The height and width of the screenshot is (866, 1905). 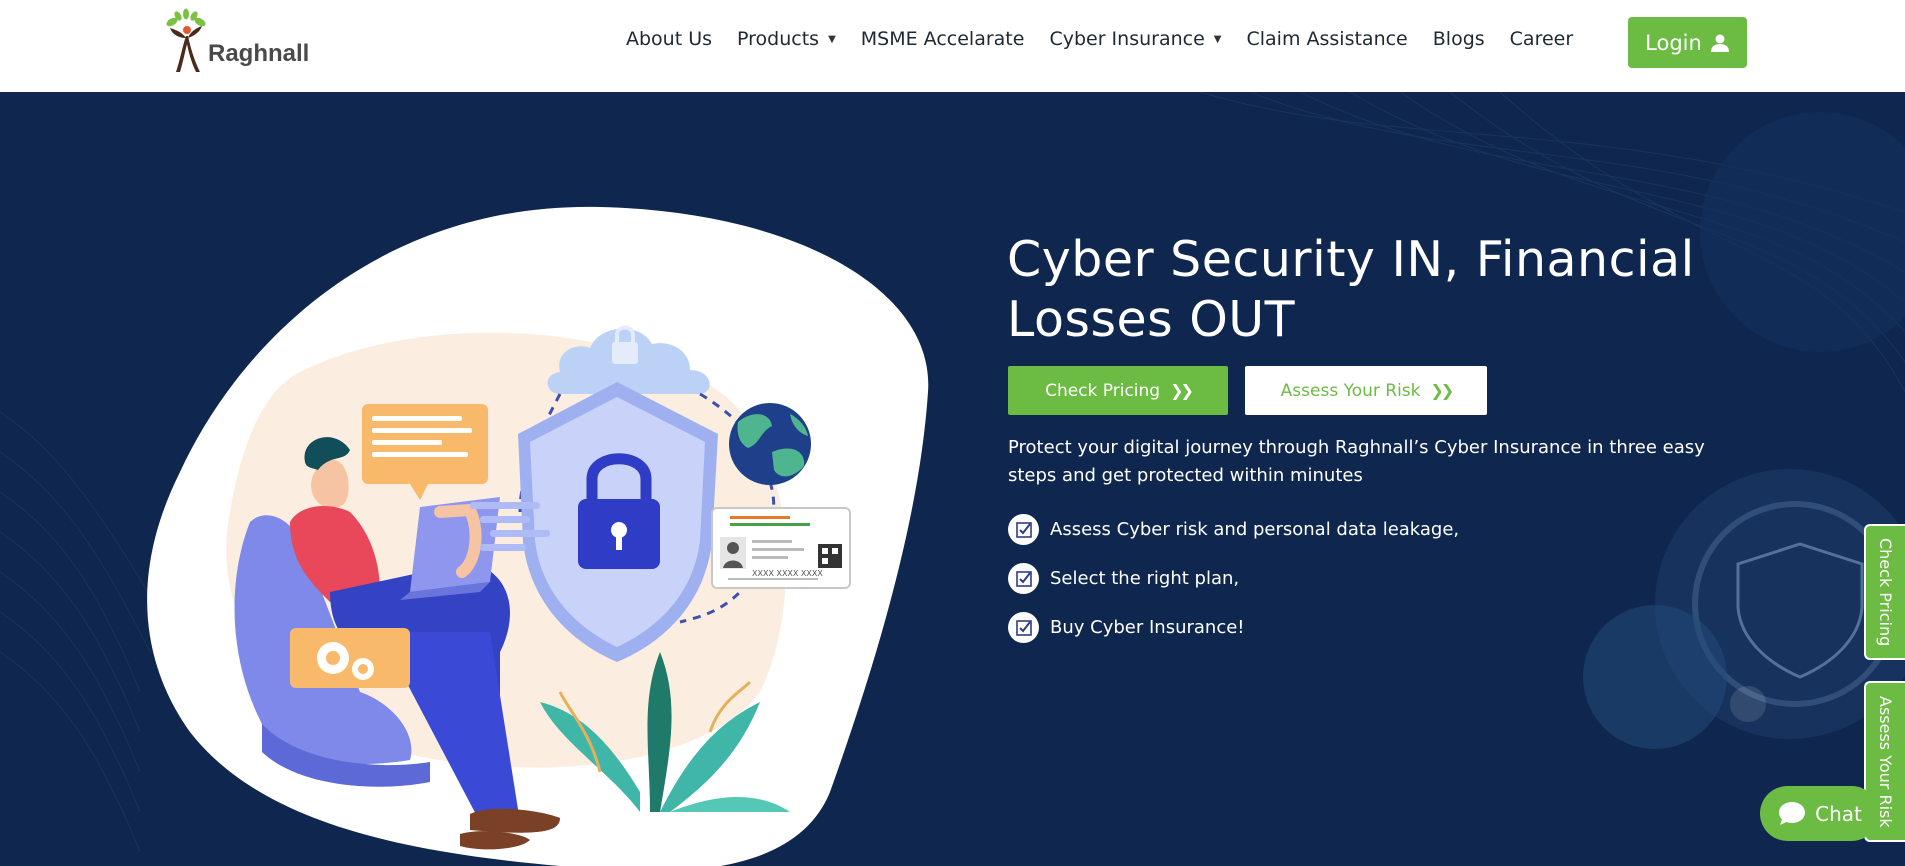 What do you see at coordinates (1838, 813) in the screenshot?
I see `chat-label: Chat` at bounding box center [1838, 813].